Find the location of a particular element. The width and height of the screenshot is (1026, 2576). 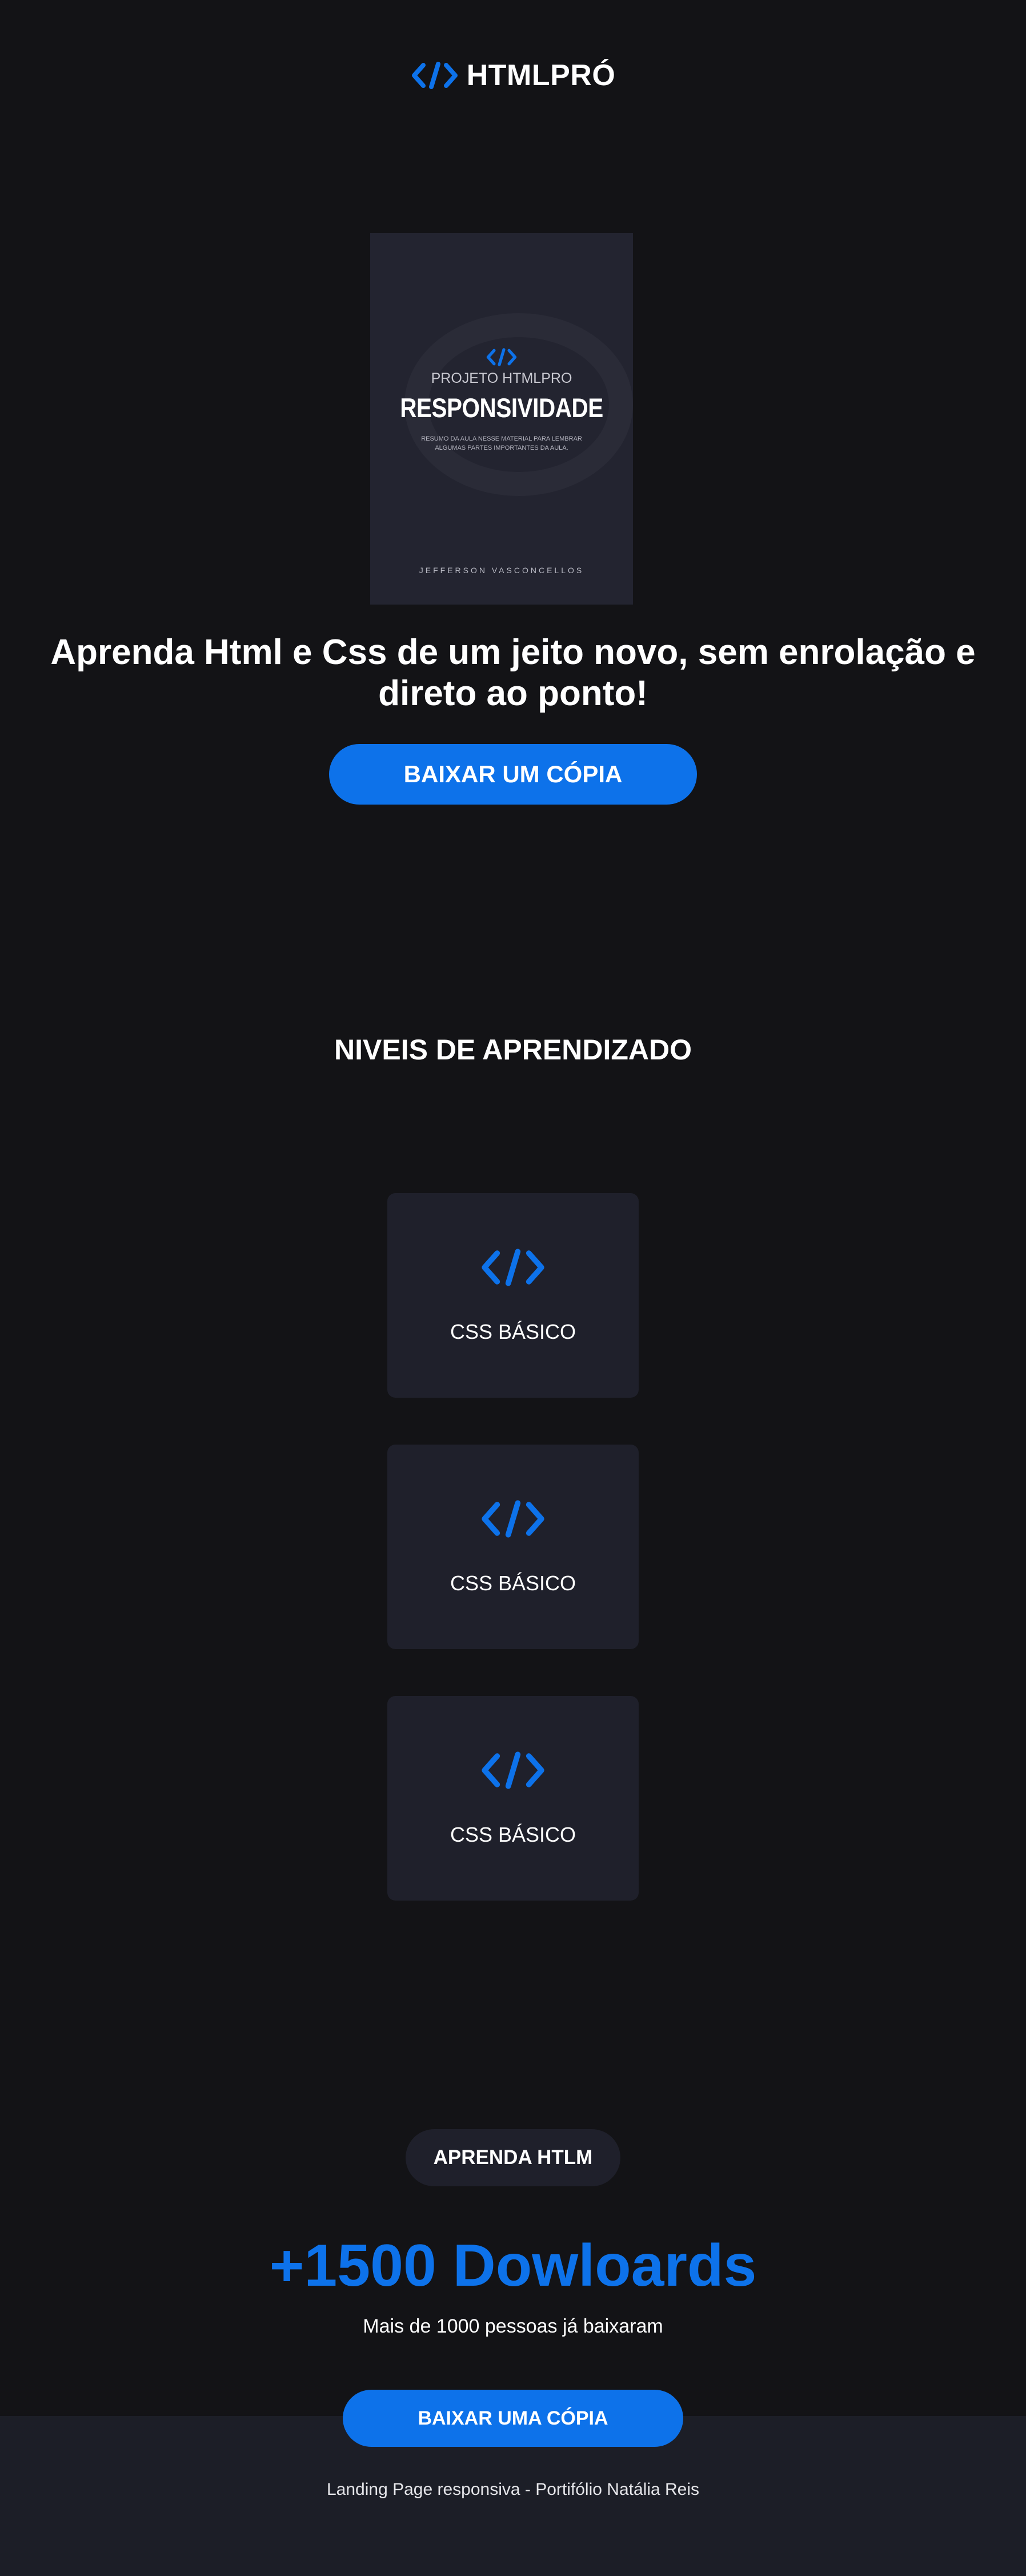

learn-html-badge: APRENDA HTLM is located at coordinates (513, 2157).